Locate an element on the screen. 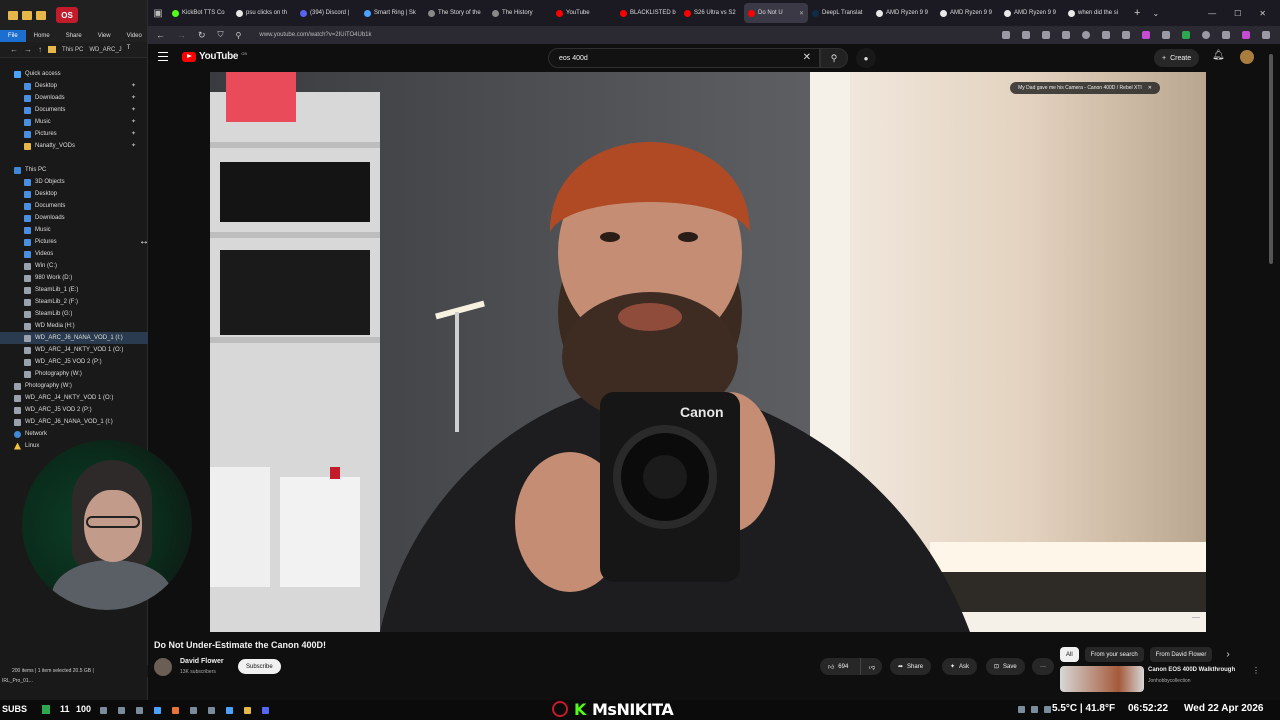 Image resolution: width=1280 pixels, height=720 pixels. browser-tab: when did the si is located at coordinates (1096, 13).